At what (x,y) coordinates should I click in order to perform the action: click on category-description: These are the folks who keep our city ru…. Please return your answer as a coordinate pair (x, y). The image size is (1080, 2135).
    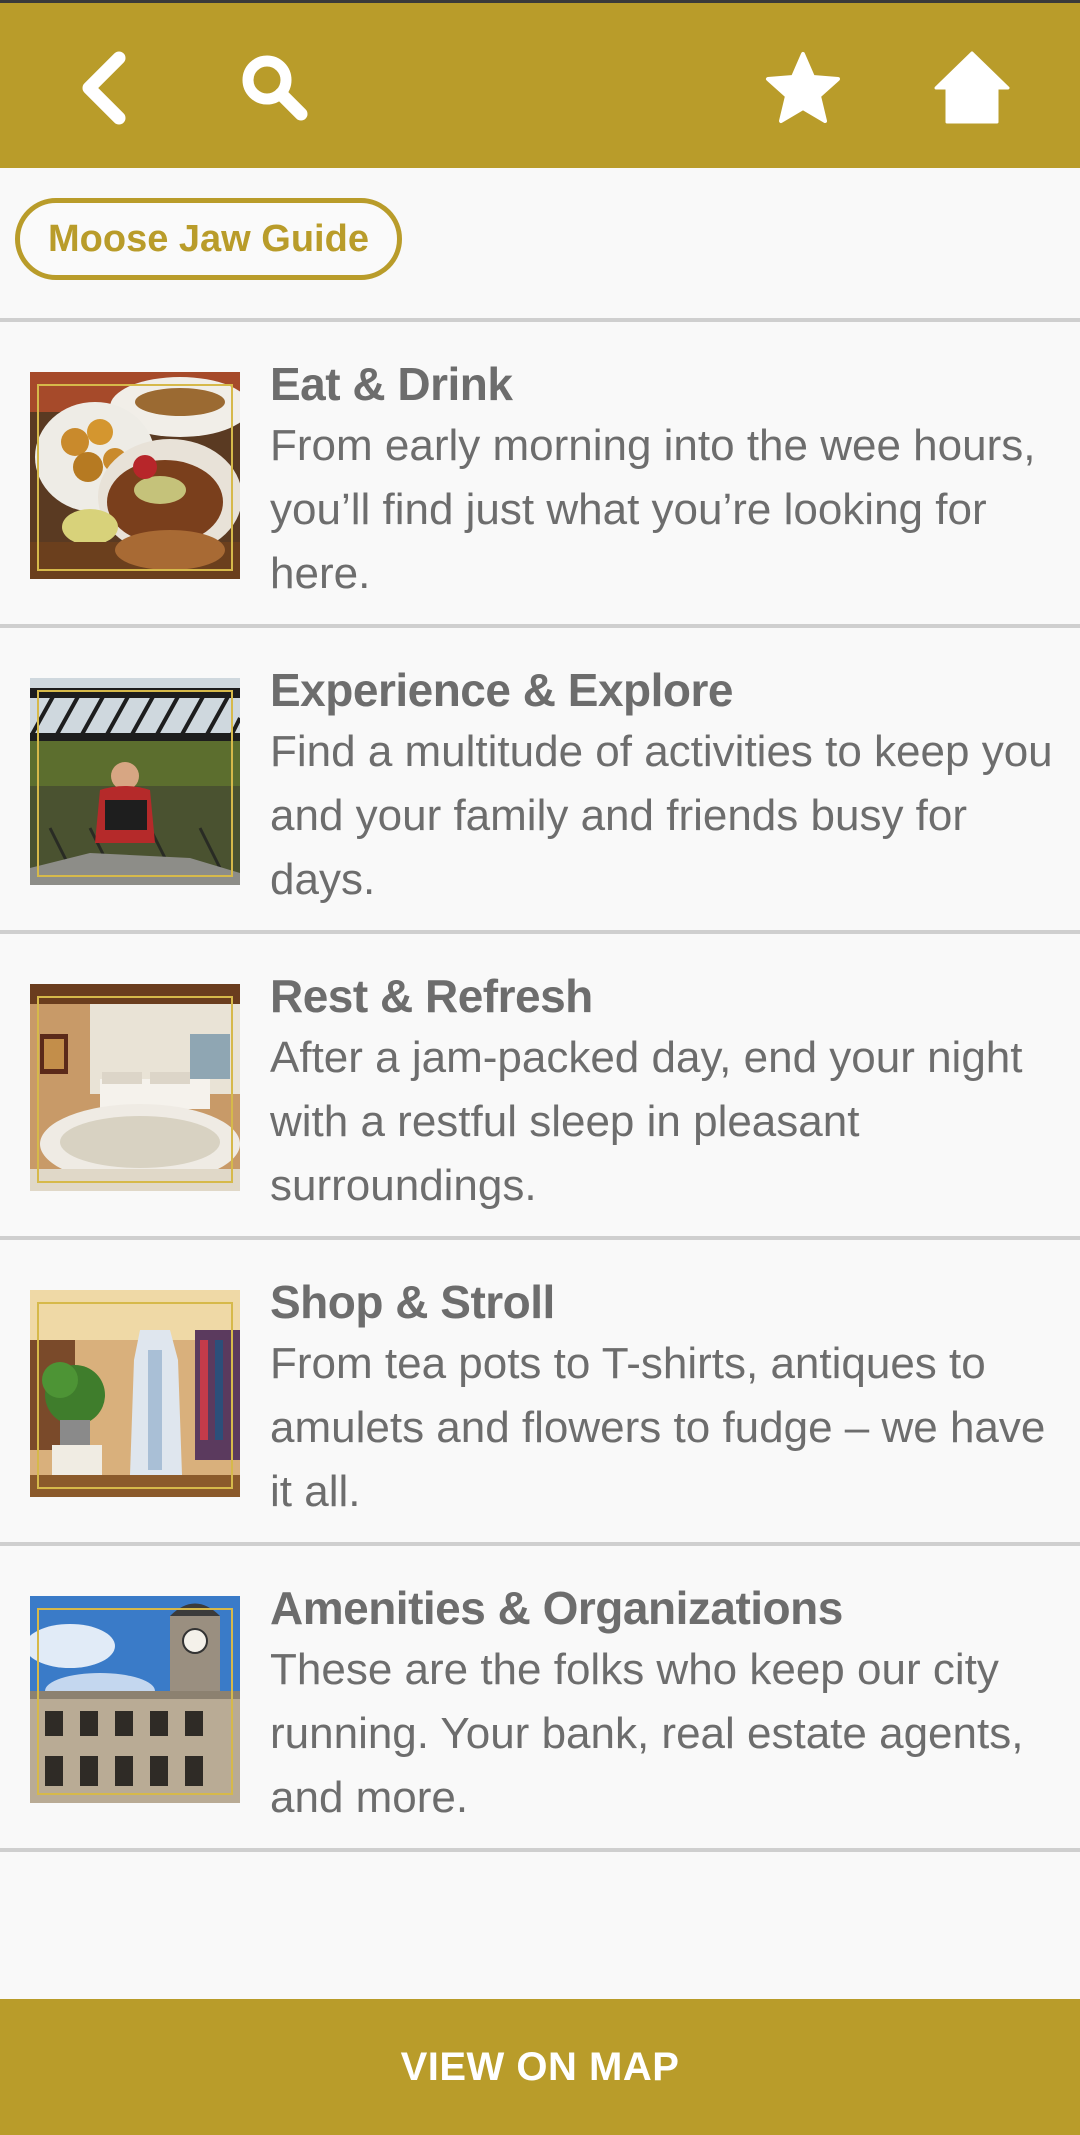
    Looking at the image, I should click on (647, 1733).